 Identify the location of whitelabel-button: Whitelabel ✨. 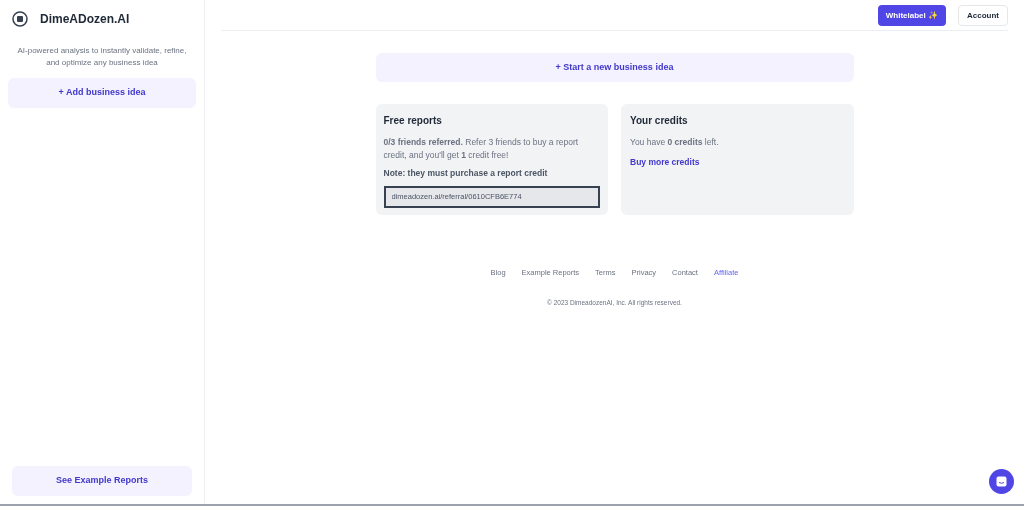
(911, 15).